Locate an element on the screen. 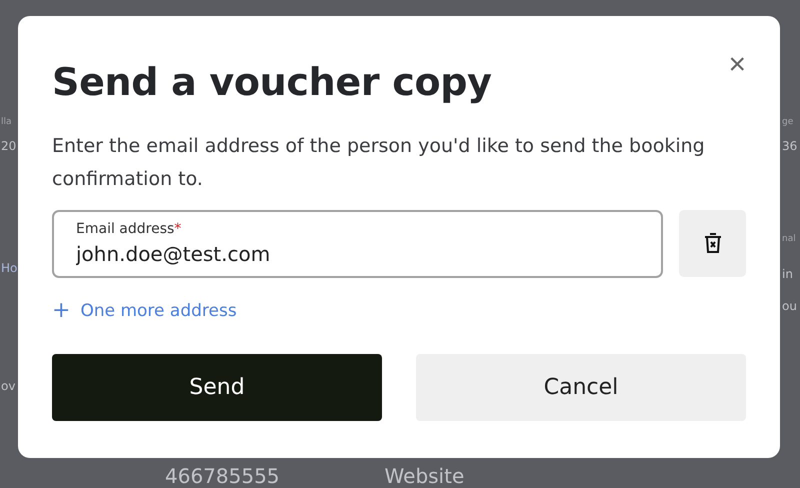 The image size is (800, 488). background-text: Website is located at coordinates (424, 476).